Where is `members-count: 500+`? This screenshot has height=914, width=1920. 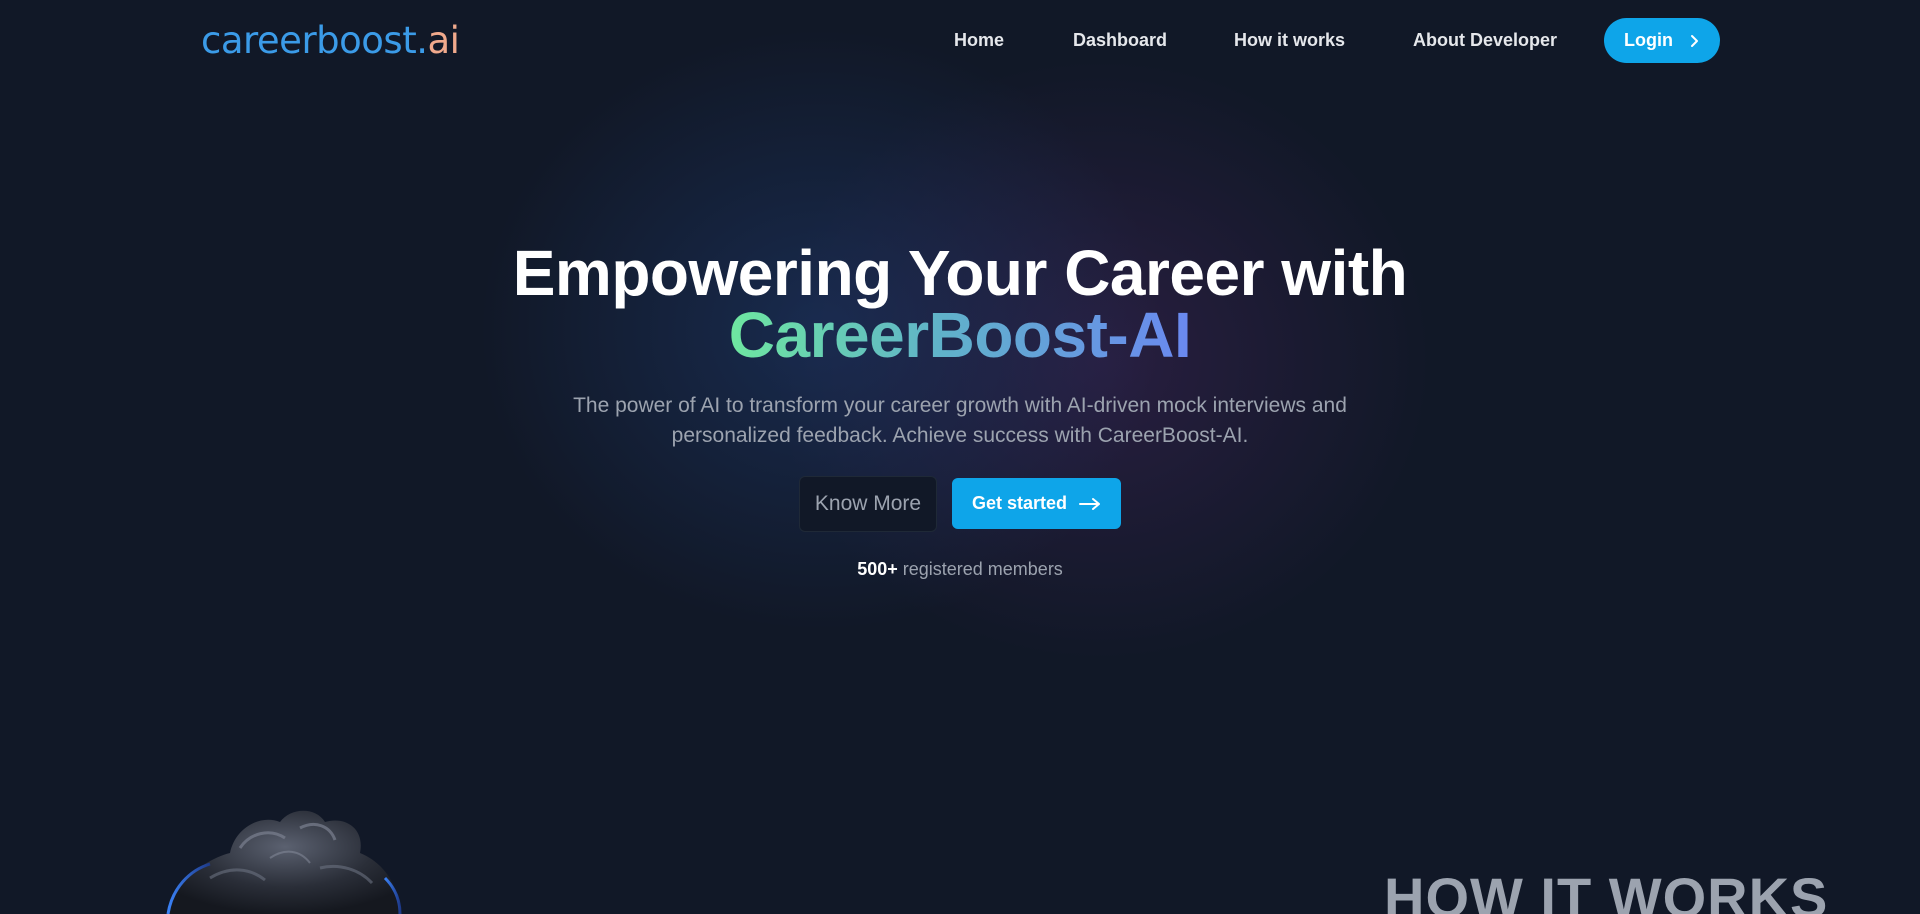
members-count: 500+ is located at coordinates (877, 569).